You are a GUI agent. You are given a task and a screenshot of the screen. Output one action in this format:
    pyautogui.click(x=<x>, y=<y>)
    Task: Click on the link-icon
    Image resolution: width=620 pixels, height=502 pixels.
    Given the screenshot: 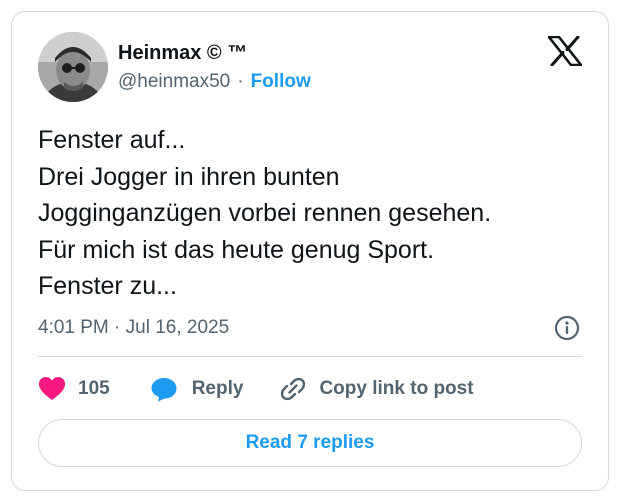 What is the action you would take?
    pyautogui.click(x=293, y=389)
    